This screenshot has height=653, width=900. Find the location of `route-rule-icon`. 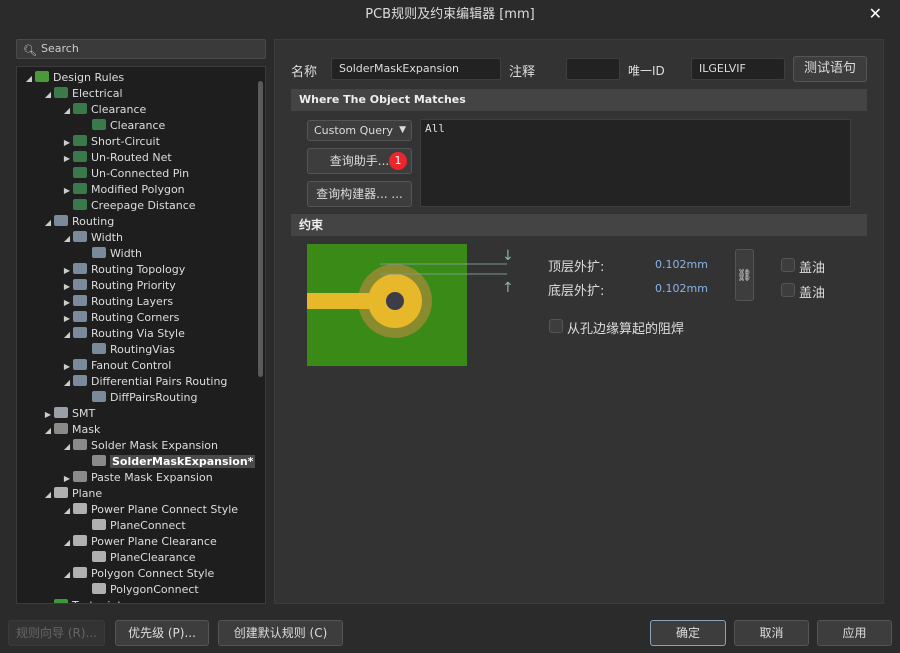

route-rule-icon is located at coordinates (80, 300).